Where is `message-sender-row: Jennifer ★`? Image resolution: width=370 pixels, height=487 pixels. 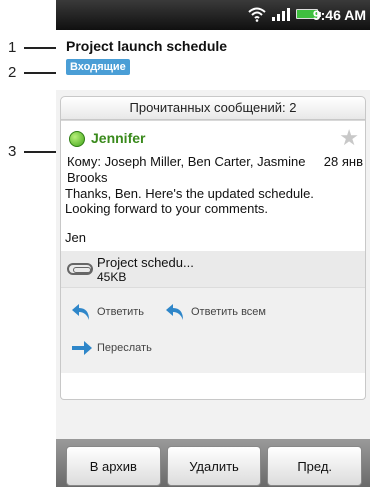
message-sender-row: Jennifer ★ is located at coordinates (213, 137).